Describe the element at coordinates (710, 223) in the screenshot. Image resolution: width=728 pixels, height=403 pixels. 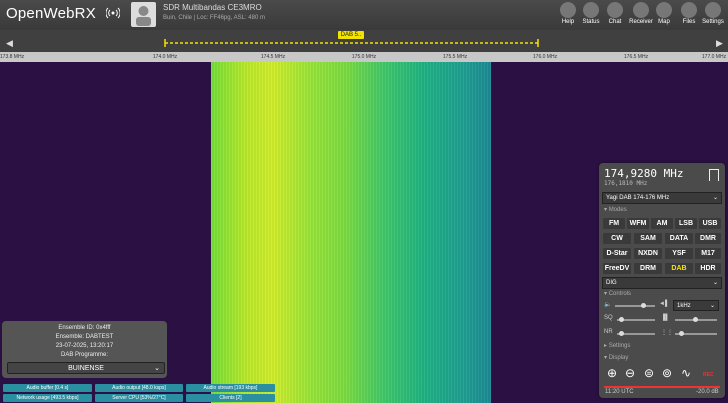
I see `mode-usb-button: USB` at that location.